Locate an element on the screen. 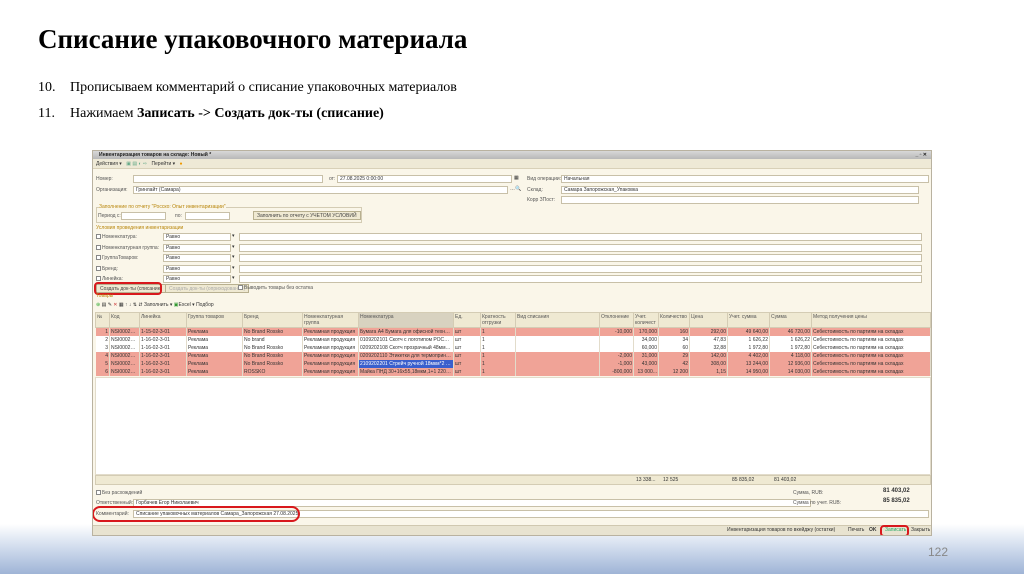  table-cell: 47,83 is located at coordinates (708, 339).